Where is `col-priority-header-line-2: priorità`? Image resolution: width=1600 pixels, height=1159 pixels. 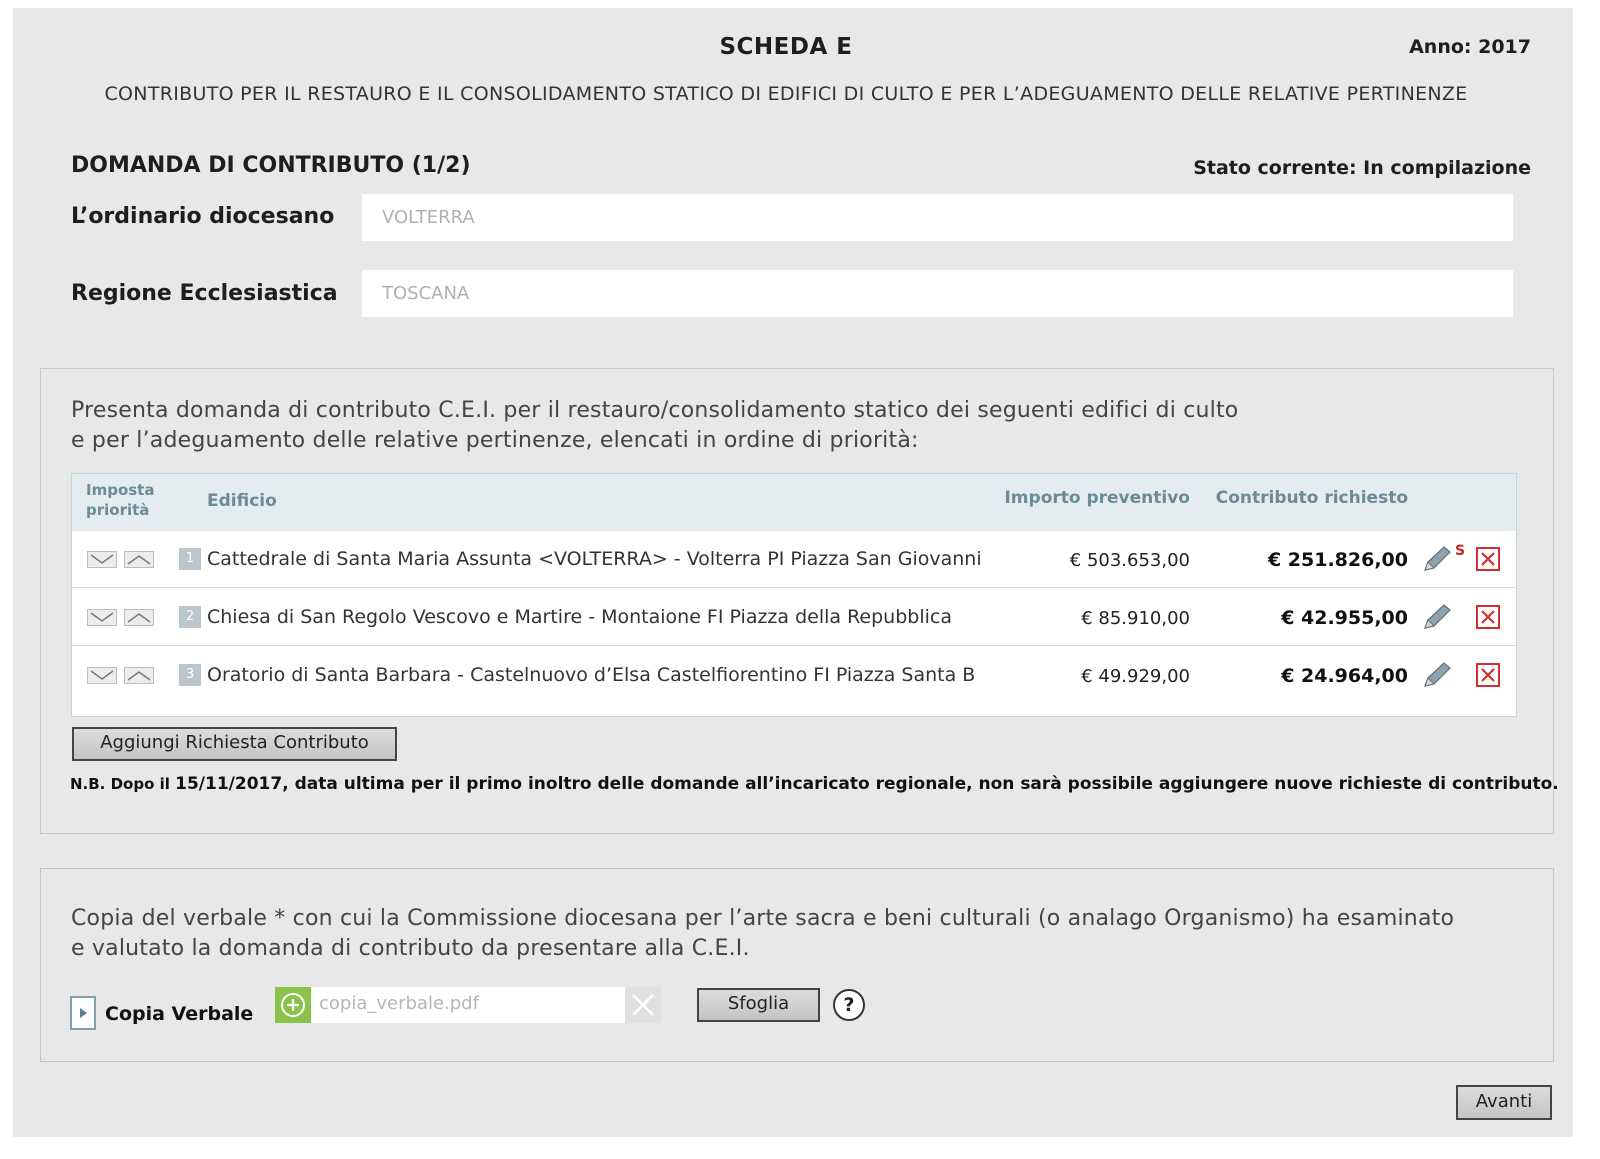 col-priority-header-line-2: priorità is located at coordinates (118, 510).